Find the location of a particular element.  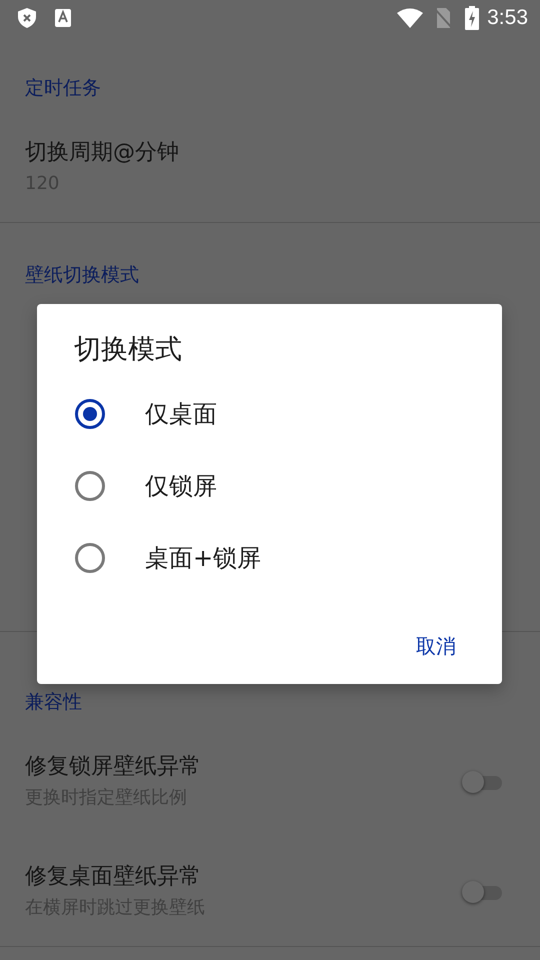

clock-time: 3:53 is located at coordinates (507, 18).